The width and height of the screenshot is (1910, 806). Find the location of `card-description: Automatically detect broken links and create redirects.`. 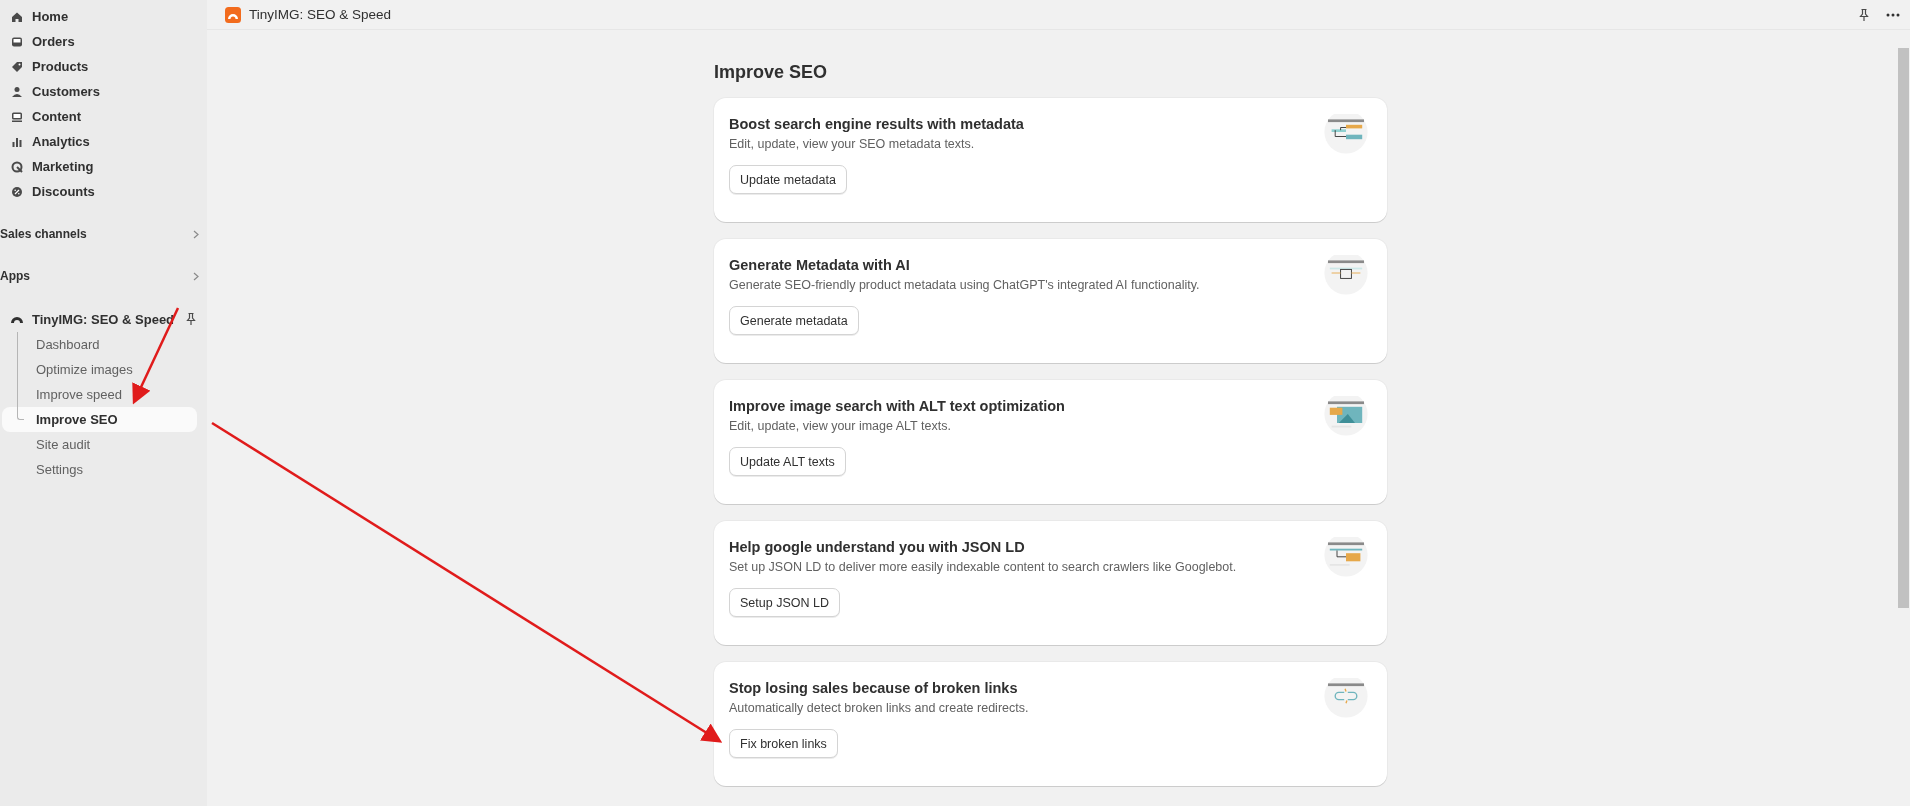

card-description: Automatically detect broken links and create redirects. is located at coordinates (879, 708).